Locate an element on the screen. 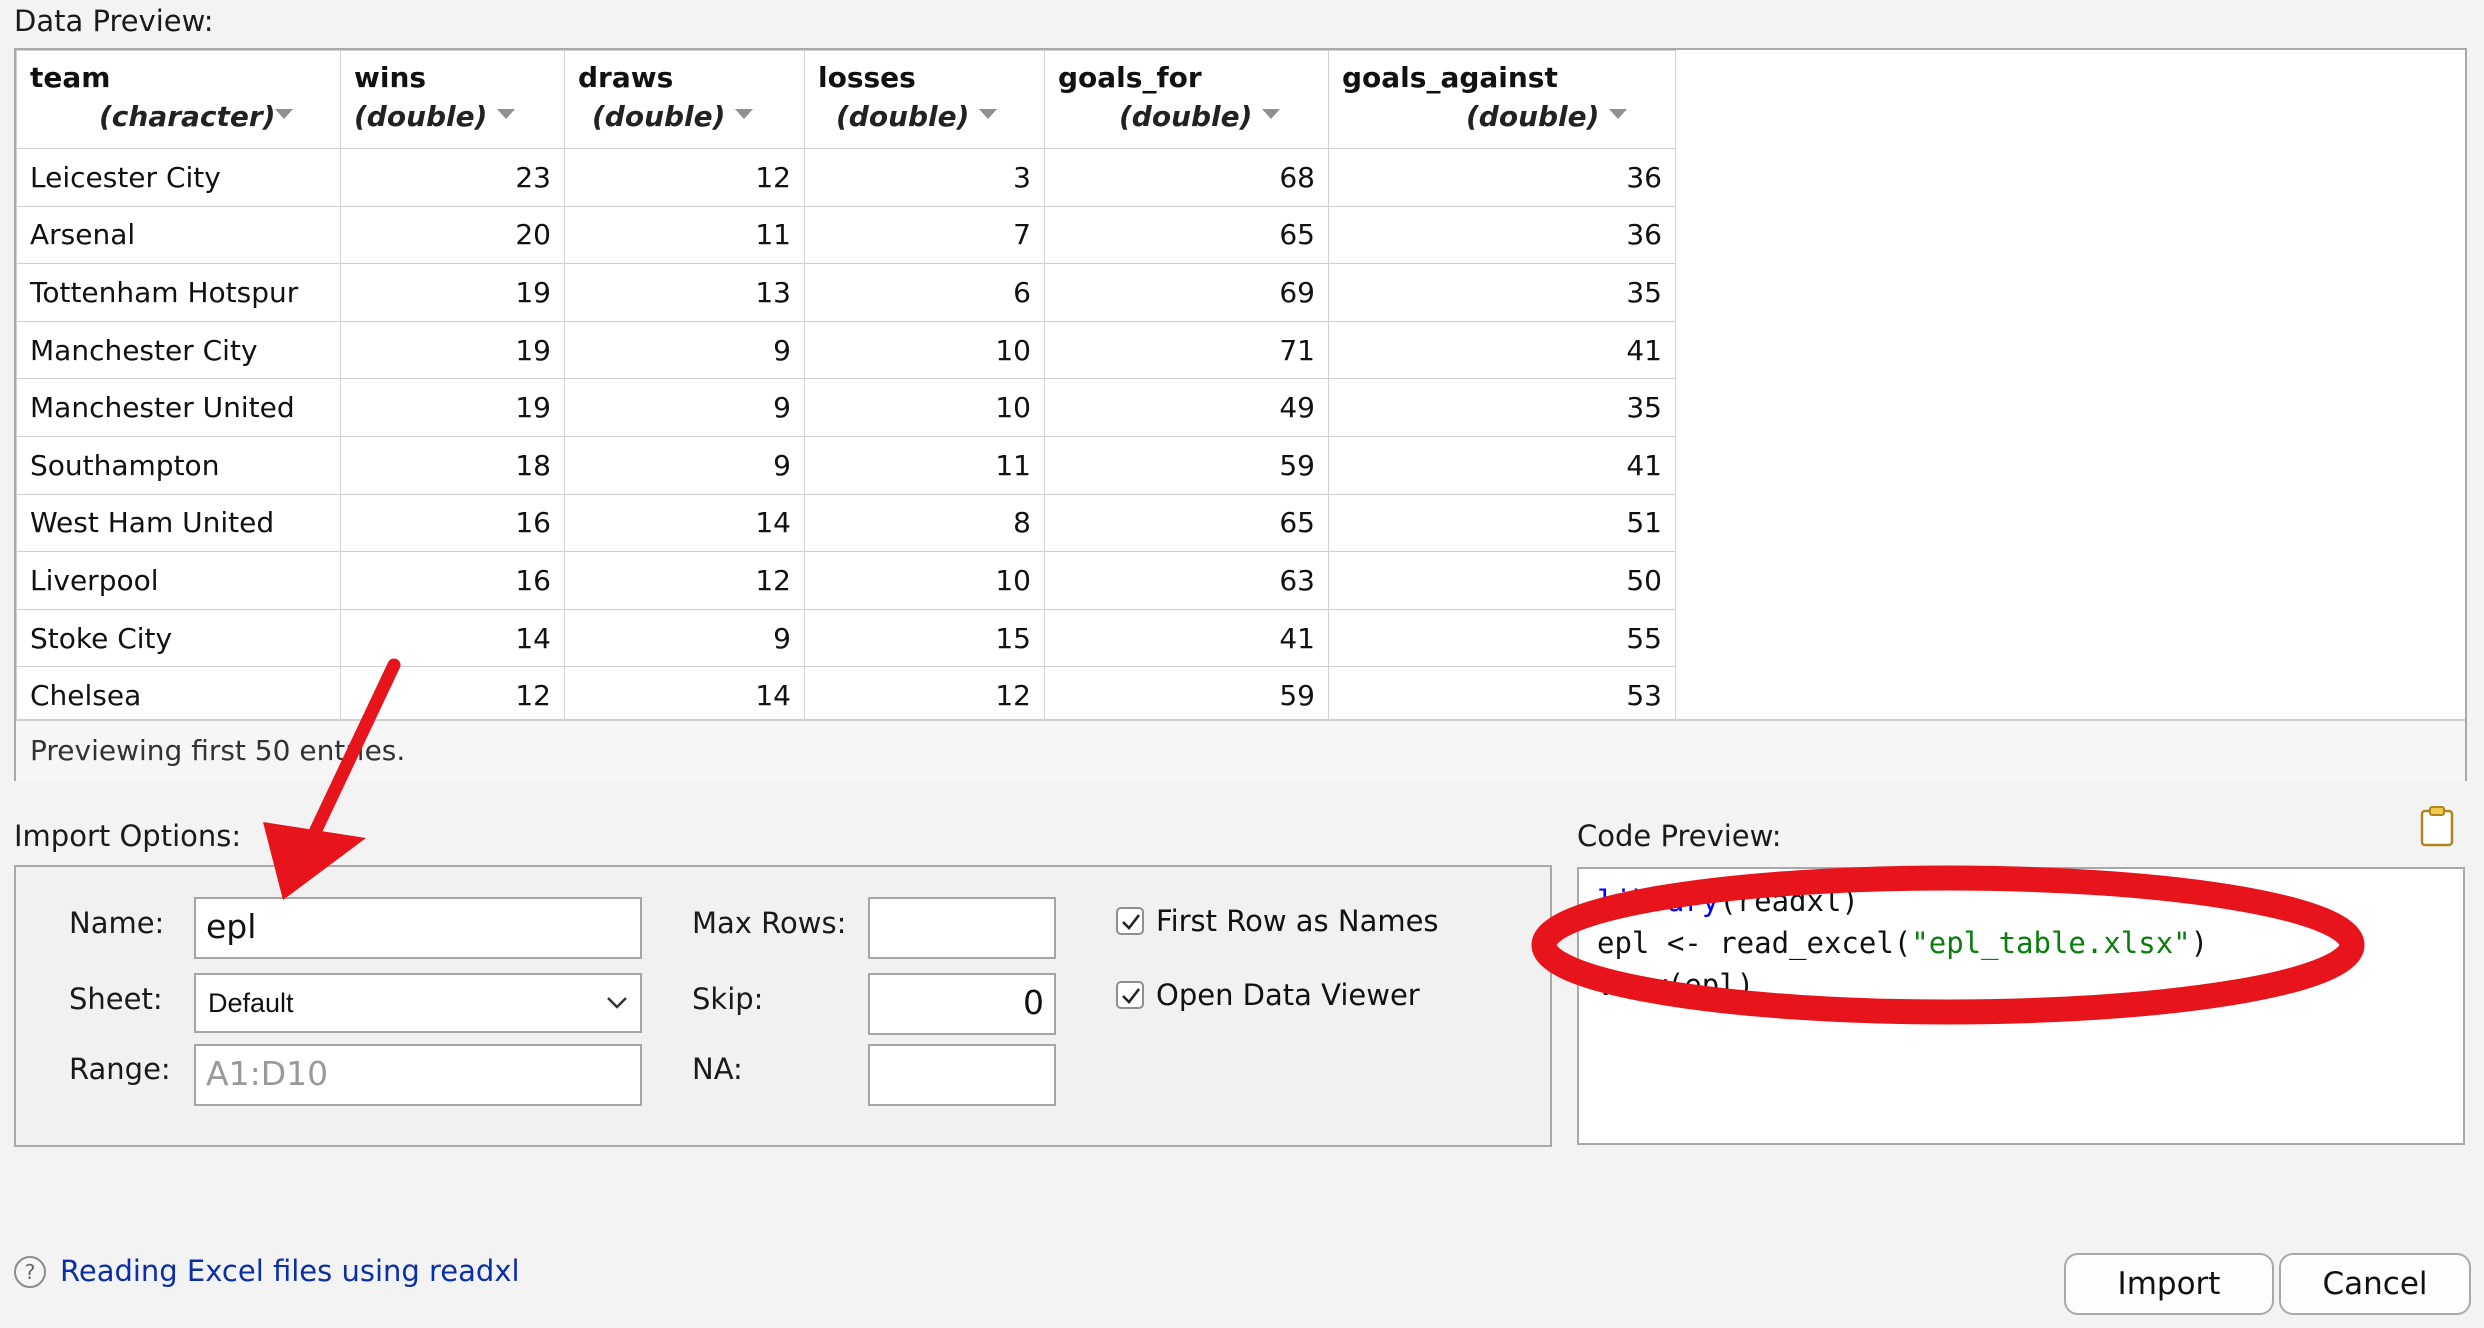 The height and width of the screenshot is (1328, 2484). column-header-wins: wins (double) is located at coordinates (452, 99).